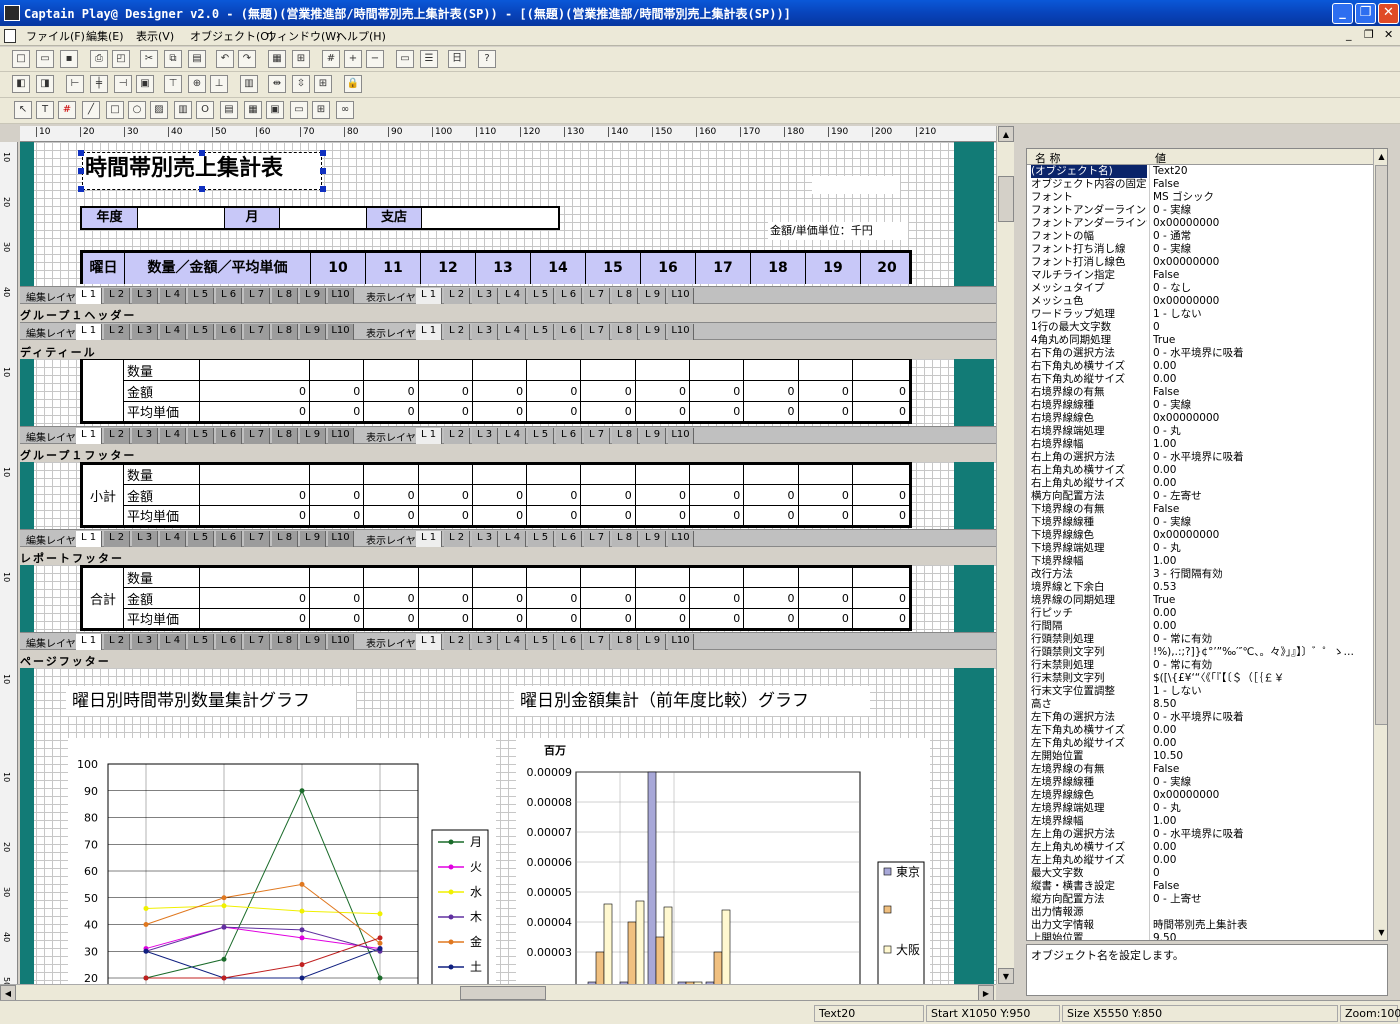 The width and height of the screenshot is (1400, 1024). What do you see at coordinates (249, 84) in the screenshot?
I see `align-height-icon: ▥` at bounding box center [249, 84].